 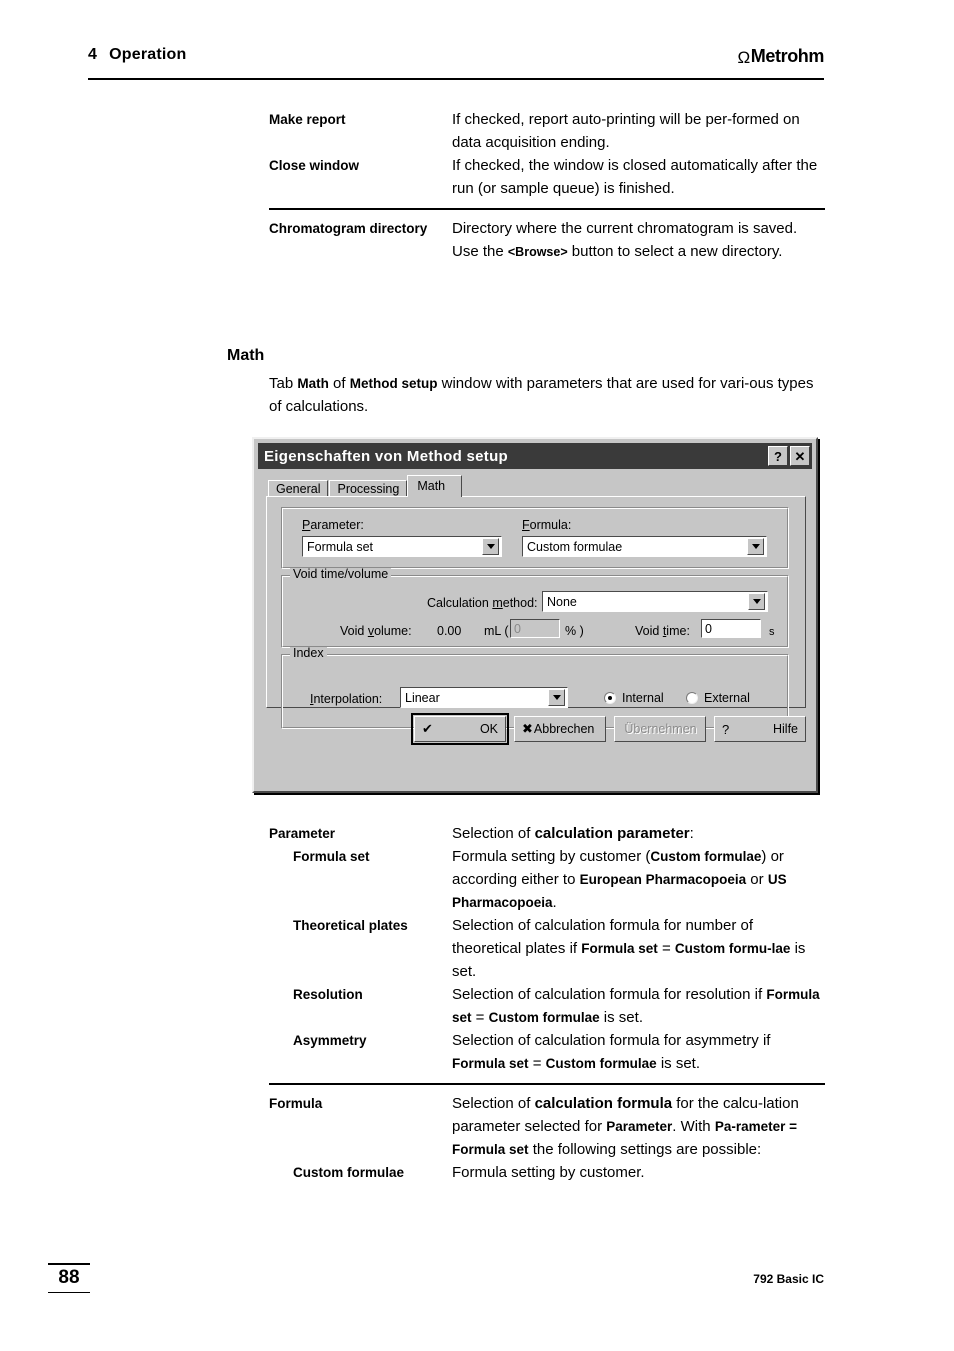 What do you see at coordinates (551, 856) in the screenshot?
I see `definition-text: Formula setting by customer (` at bounding box center [551, 856].